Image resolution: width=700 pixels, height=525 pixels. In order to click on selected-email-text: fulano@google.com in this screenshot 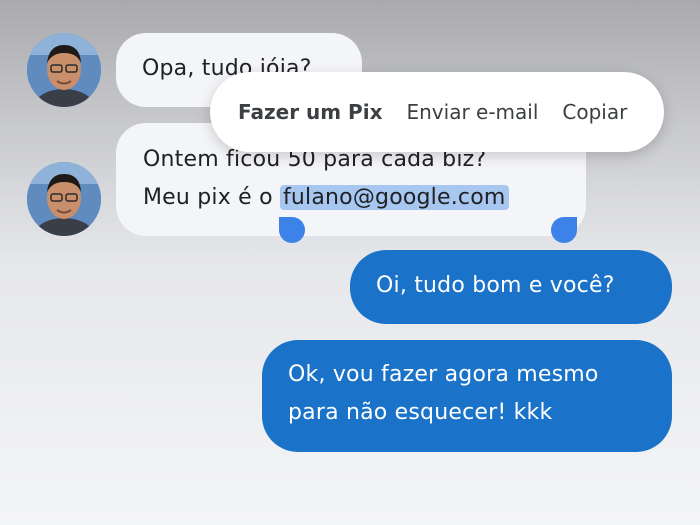, I will do `click(394, 197)`.